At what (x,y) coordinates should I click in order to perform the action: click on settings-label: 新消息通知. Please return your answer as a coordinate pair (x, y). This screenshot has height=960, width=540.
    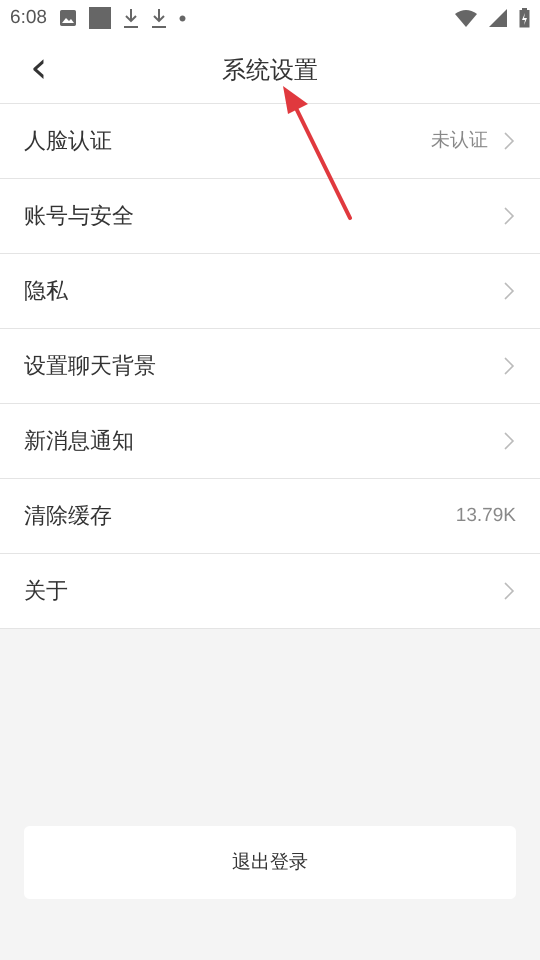
    Looking at the image, I should click on (79, 442).